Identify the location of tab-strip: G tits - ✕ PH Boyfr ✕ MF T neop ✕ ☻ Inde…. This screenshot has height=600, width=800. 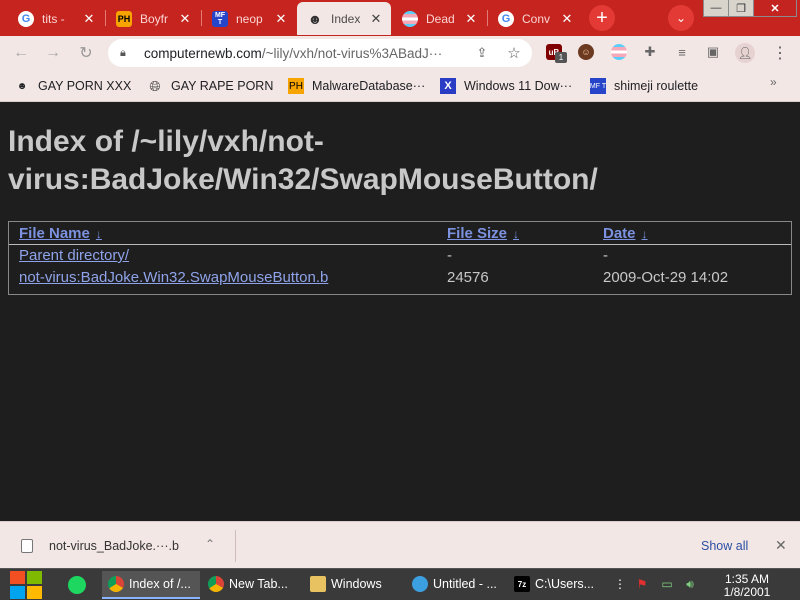
(400, 18).